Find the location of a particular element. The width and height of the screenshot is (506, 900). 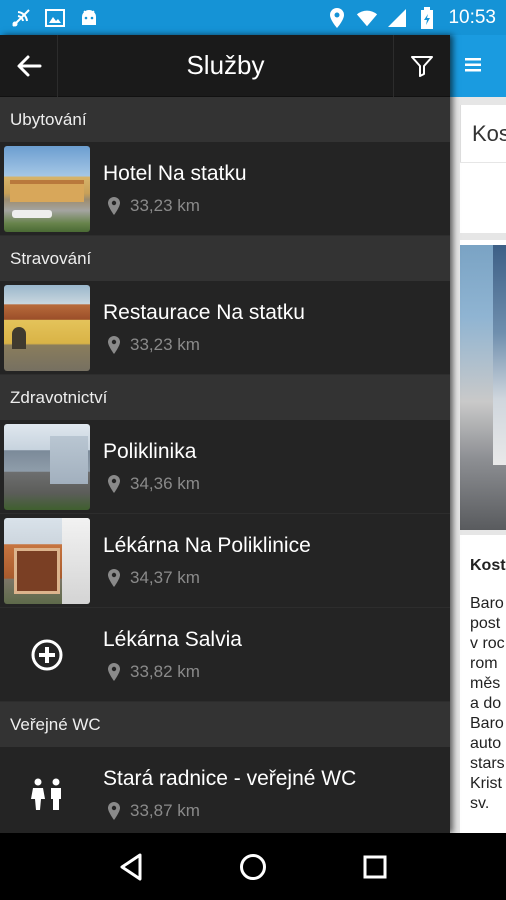

item-distance: 34,36 km is located at coordinates (151, 484).